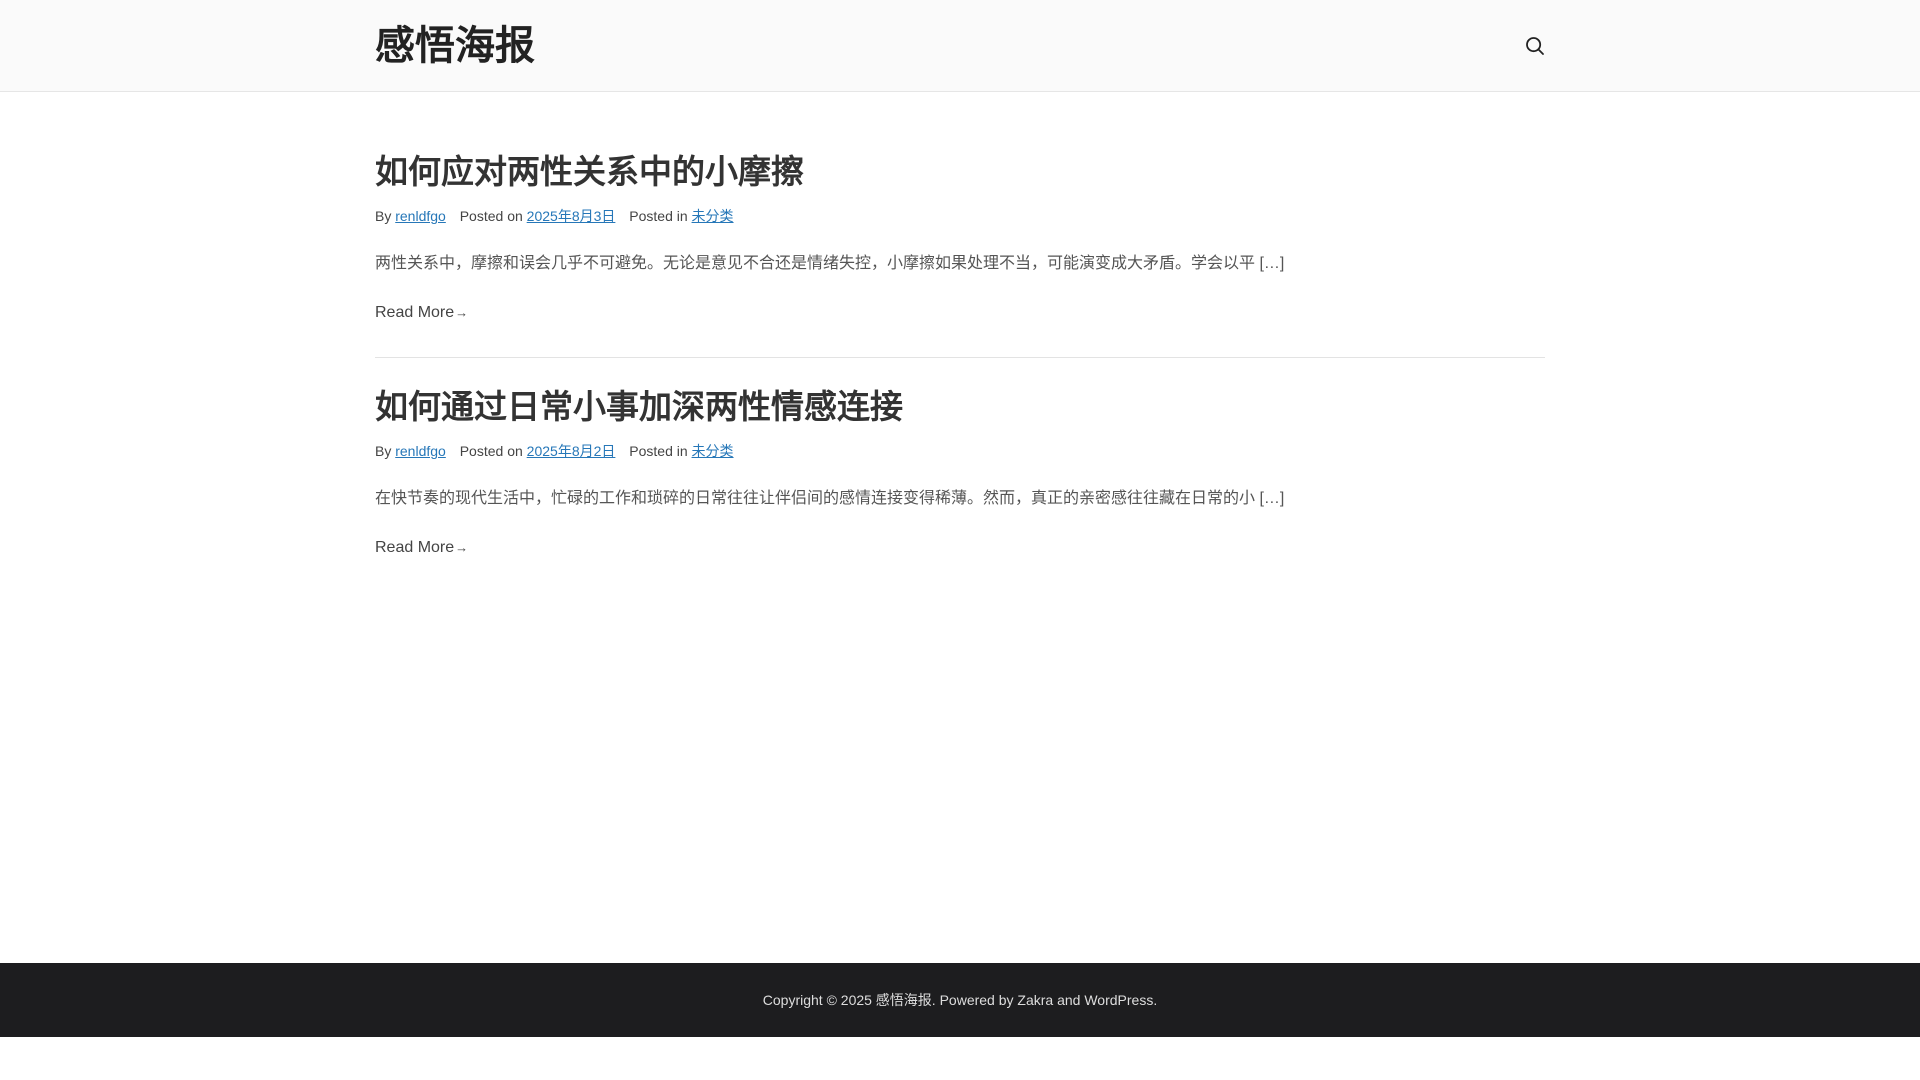  What do you see at coordinates (960, 172) in the screenshot?
I see `post-title-link: 如何应对两性关系中的小摩擦` at bounding box center [960, 172].